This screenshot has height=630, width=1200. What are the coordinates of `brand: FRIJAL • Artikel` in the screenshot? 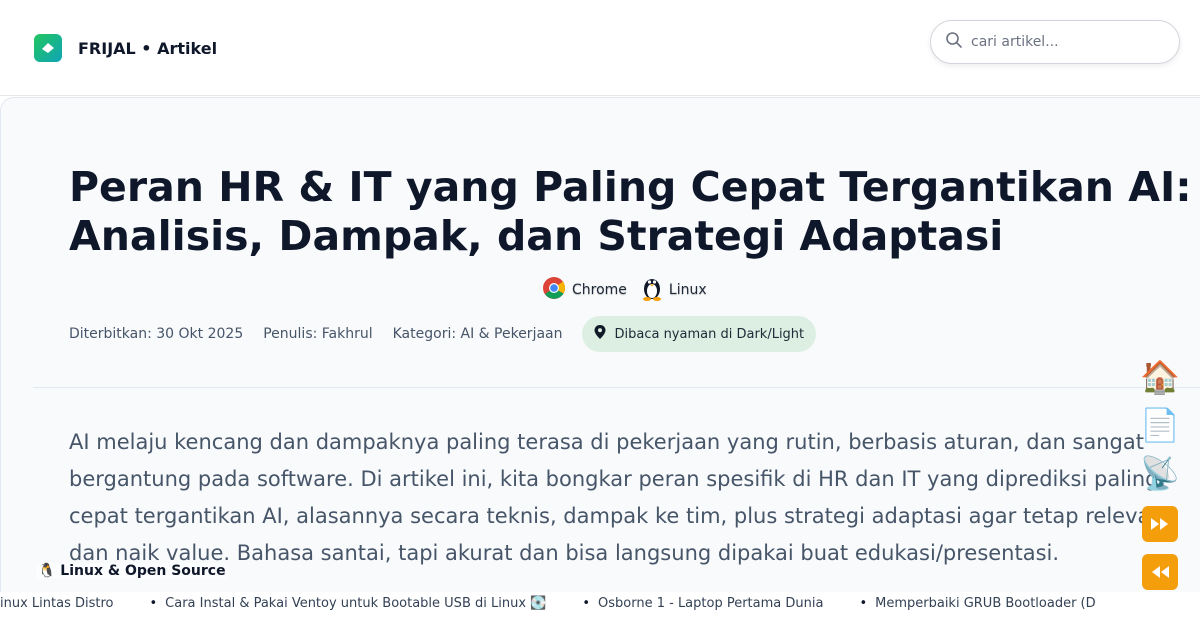 It's located at (125, 48).